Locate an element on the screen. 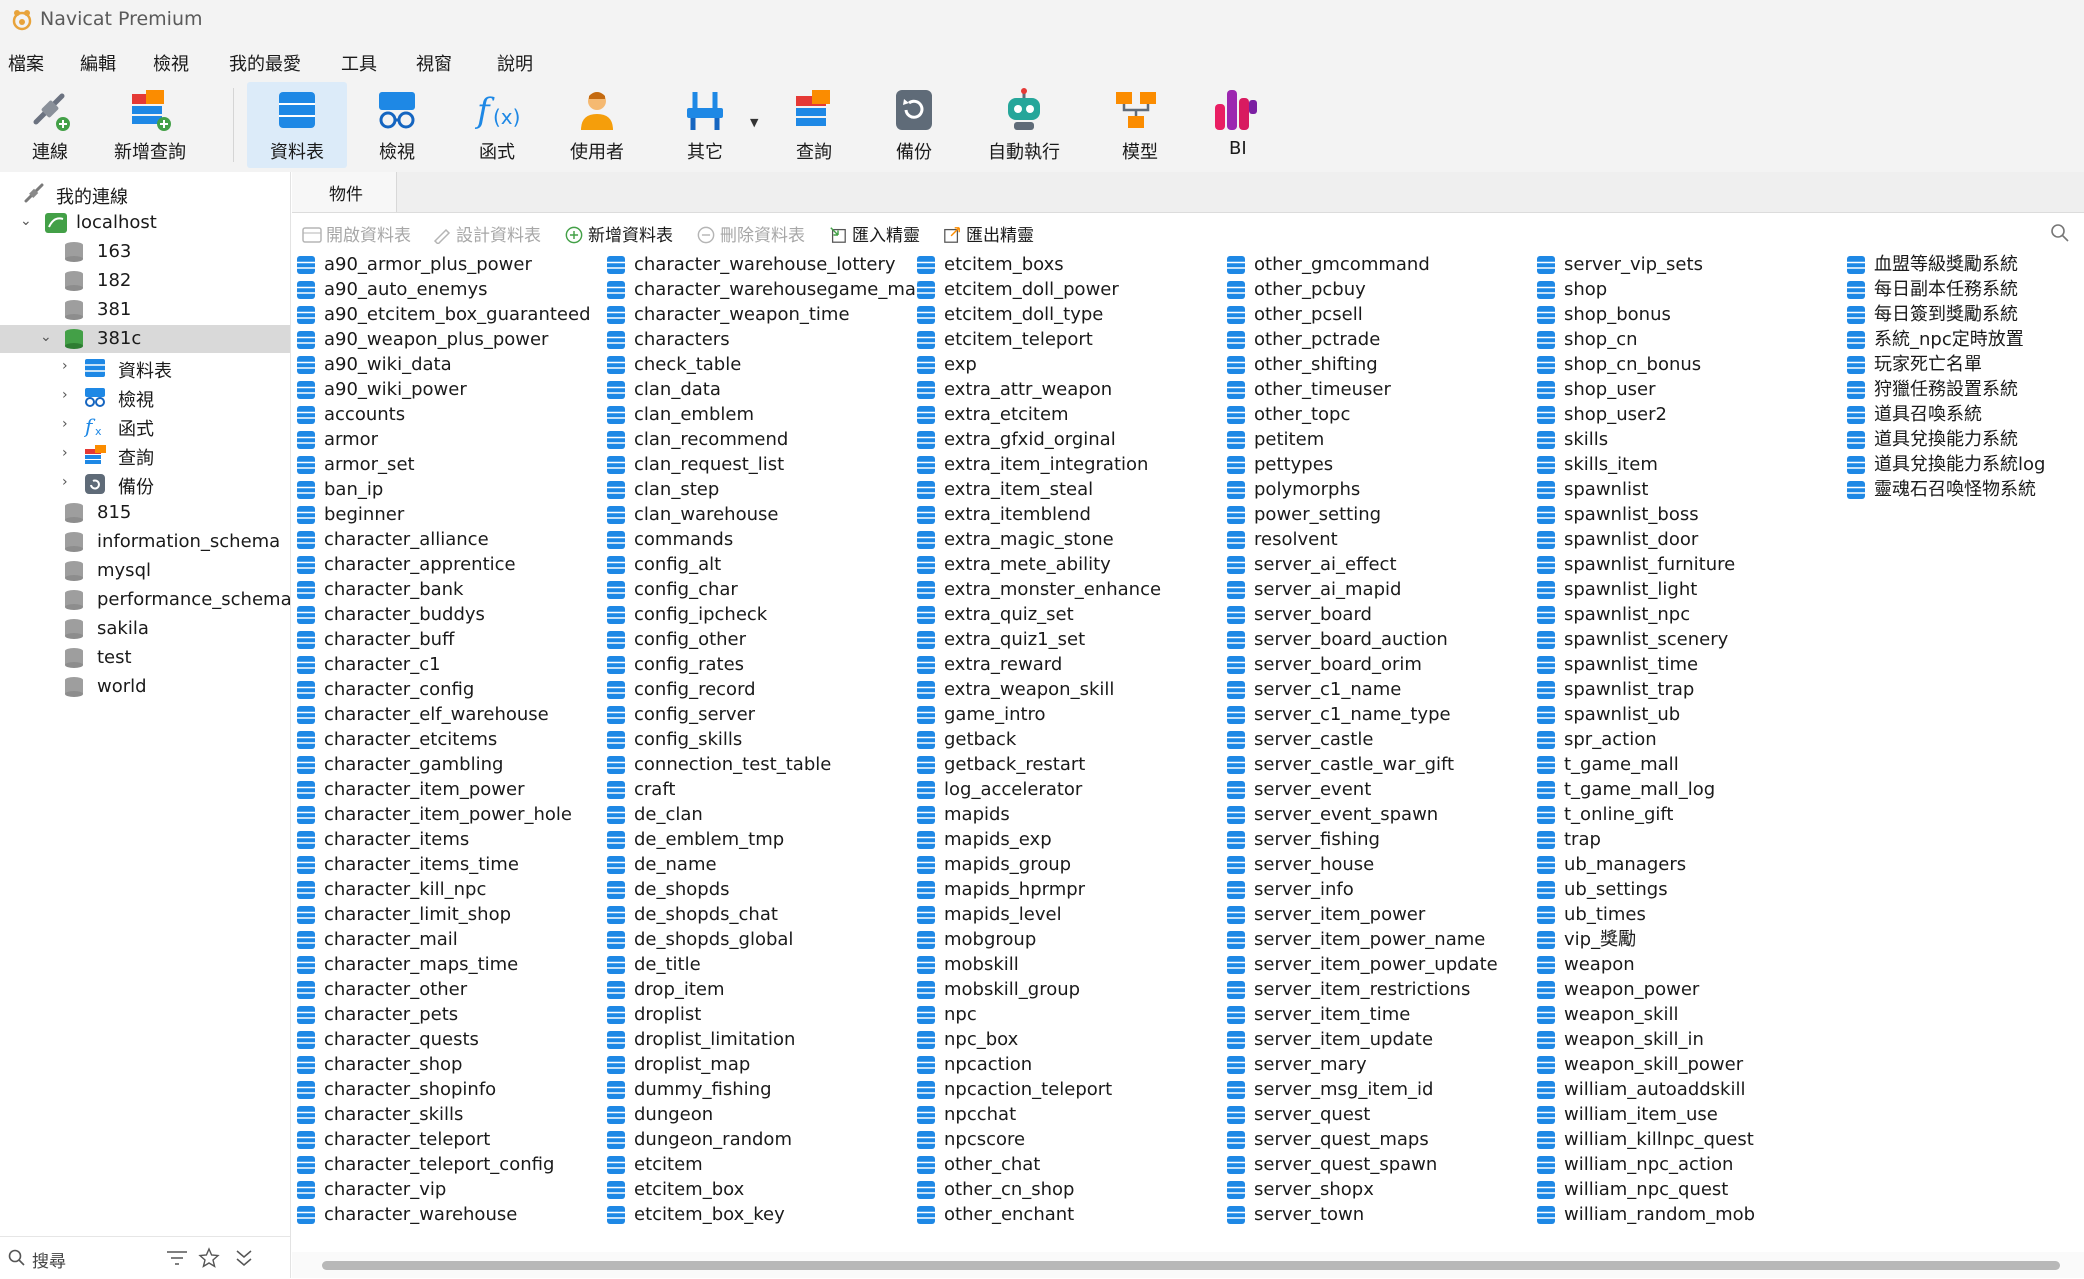  other-dropdown-caret-icon: ▼ is located at coordinates (754, 122).